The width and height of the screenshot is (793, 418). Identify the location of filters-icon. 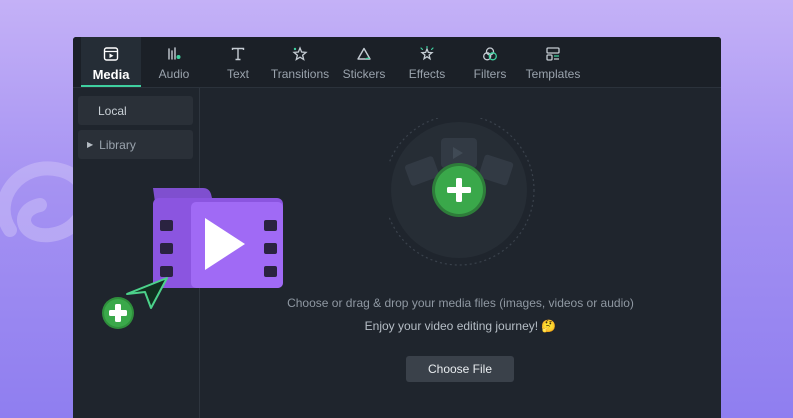
(490, 54).